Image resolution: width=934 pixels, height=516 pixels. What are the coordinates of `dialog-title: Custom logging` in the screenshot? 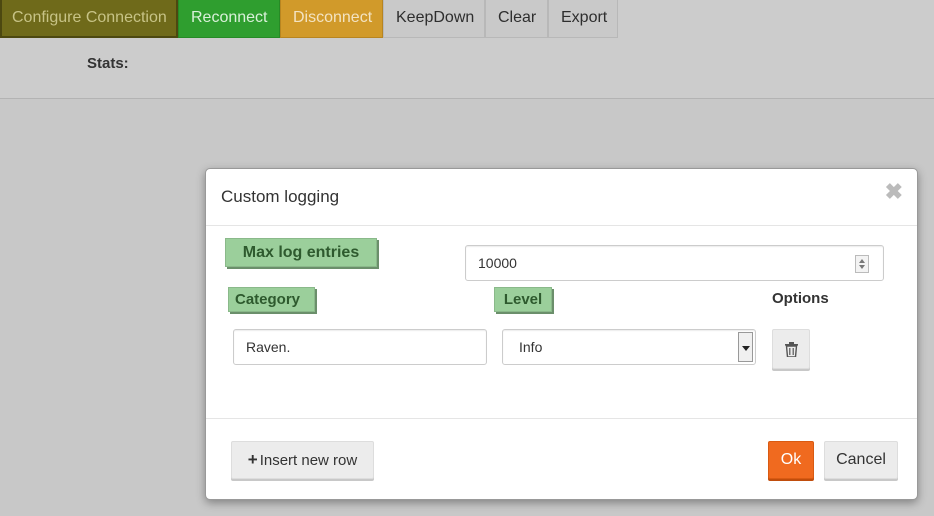 It's located at (280, 196).